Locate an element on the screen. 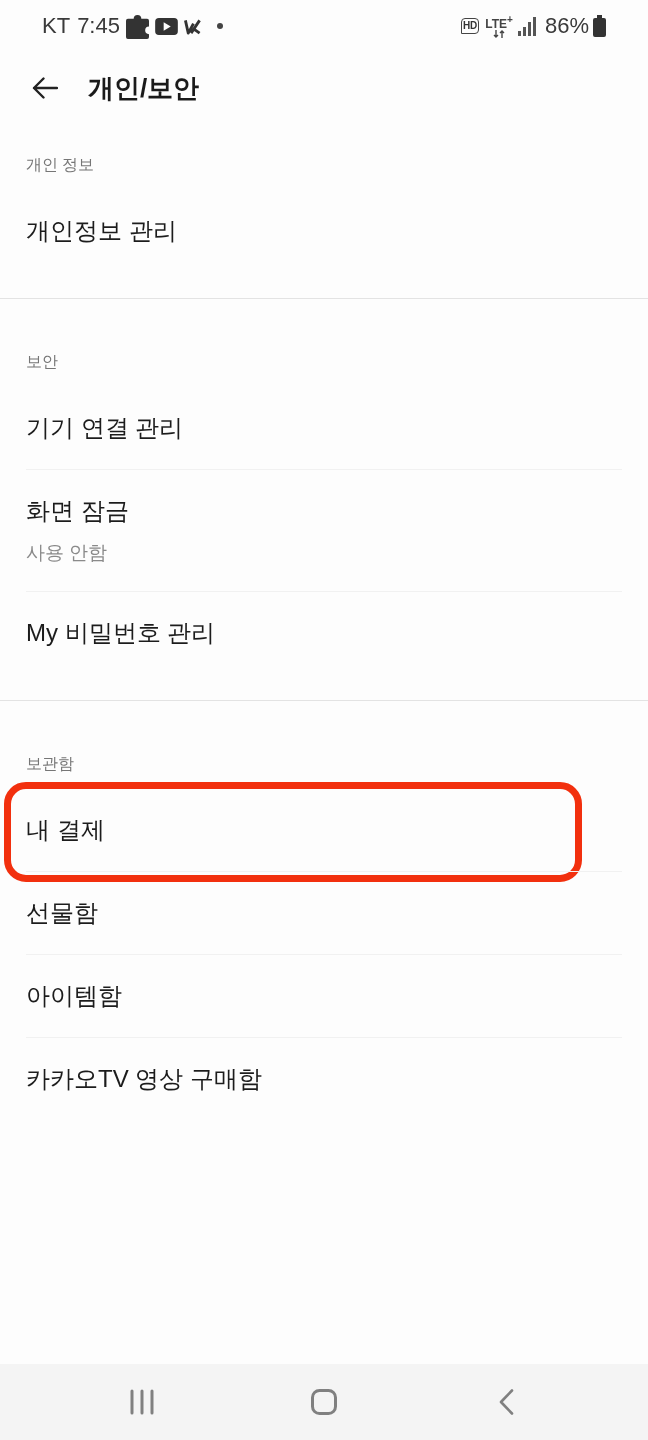 Image resolution: width=648 pixels, height=1440 pixels. page-title: 개인/보안 is located at coordinates (144, 88).